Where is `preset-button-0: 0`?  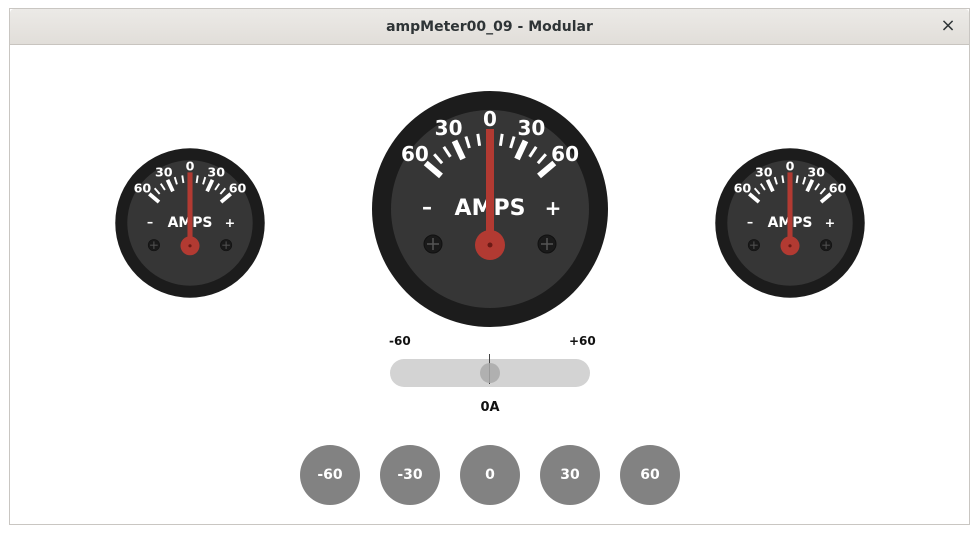
preset-button-0: 0 is located at coordinates (490, 475).